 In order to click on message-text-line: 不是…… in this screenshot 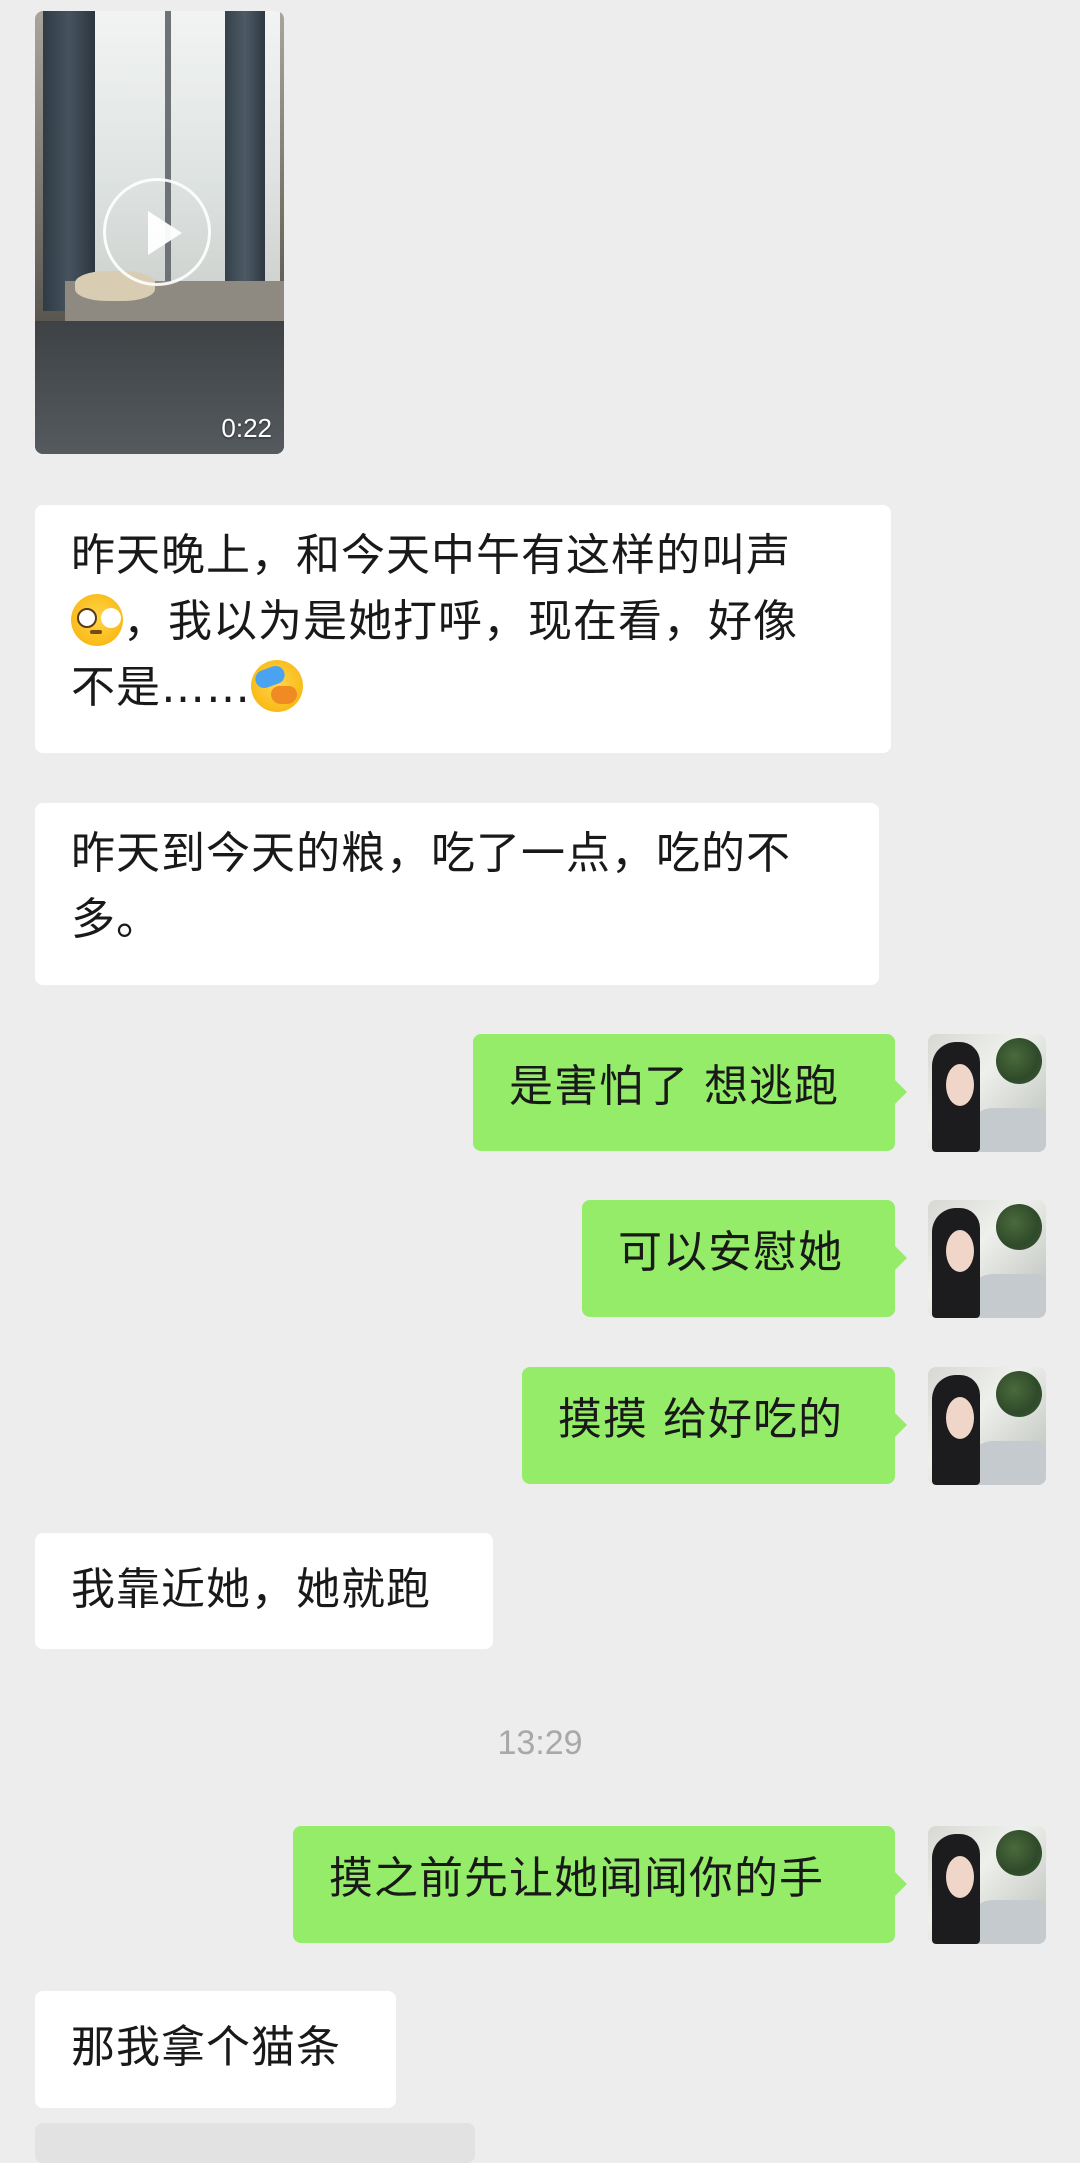, I will do `click(161, 687)`.